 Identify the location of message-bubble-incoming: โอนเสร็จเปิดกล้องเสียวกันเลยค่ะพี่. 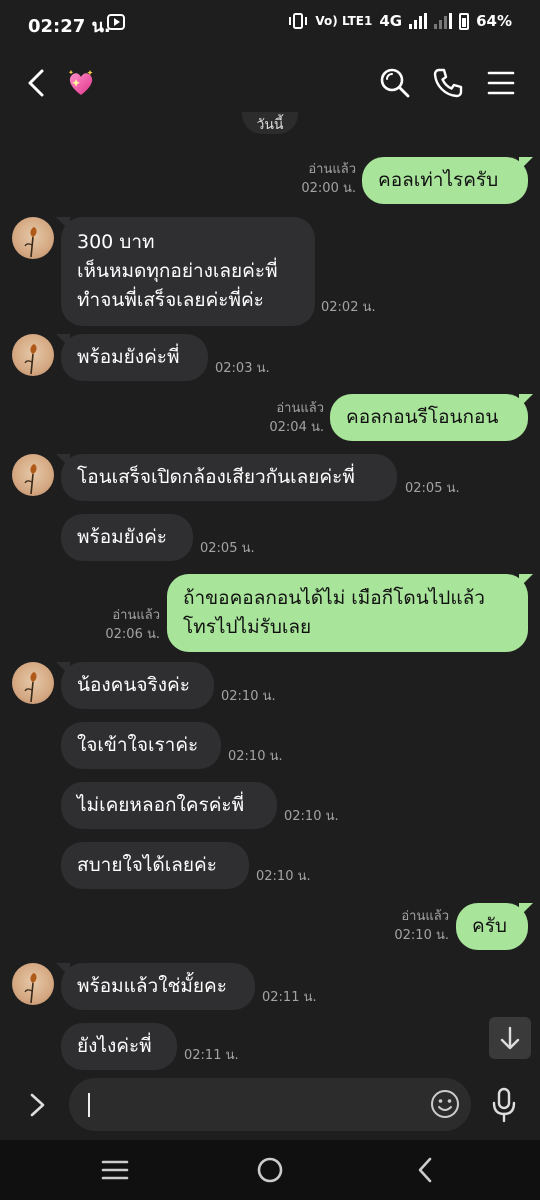
(229, 477).